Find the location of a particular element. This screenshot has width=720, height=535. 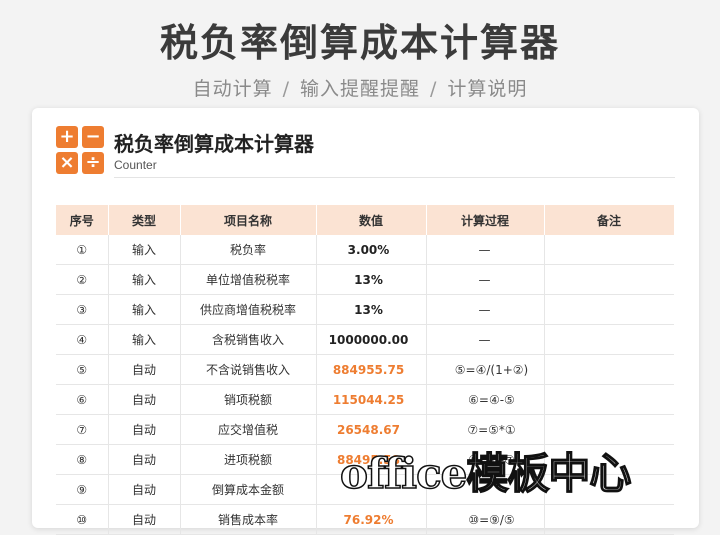

row-item-name: 税负率 is located at coordinates (248, 250).